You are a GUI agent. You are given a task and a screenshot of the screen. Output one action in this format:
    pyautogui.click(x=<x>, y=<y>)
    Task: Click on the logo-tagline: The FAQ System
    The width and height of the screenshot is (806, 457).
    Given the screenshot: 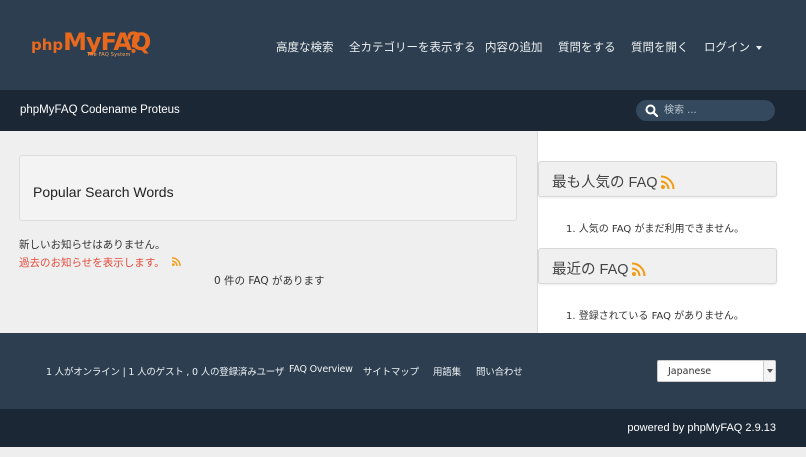 What is the action you would take?
    pyautogui.click(x=109, y=55)
    